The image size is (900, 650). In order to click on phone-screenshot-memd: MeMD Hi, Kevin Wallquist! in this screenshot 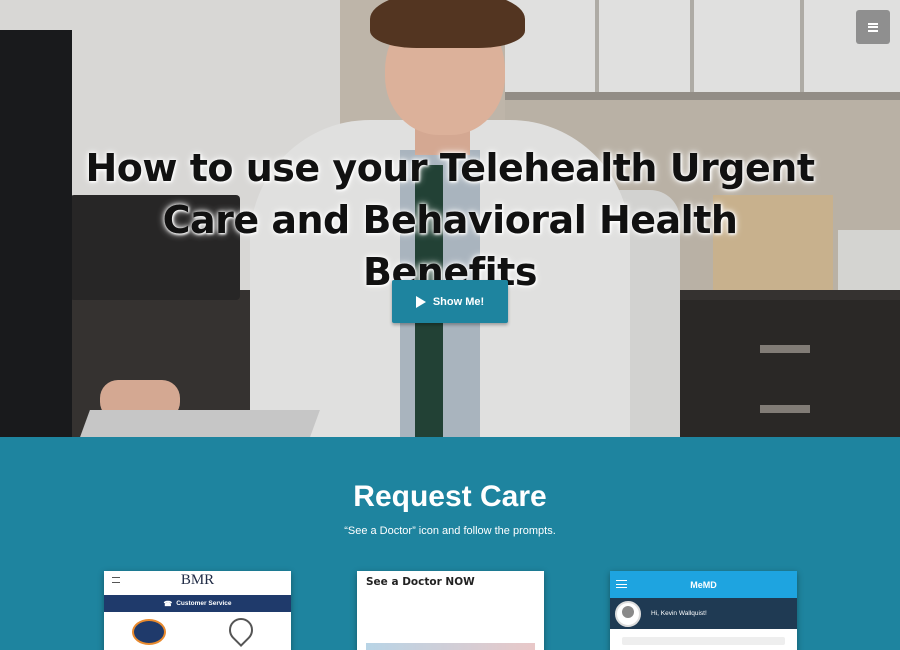, I will do `click(703, 610)`.